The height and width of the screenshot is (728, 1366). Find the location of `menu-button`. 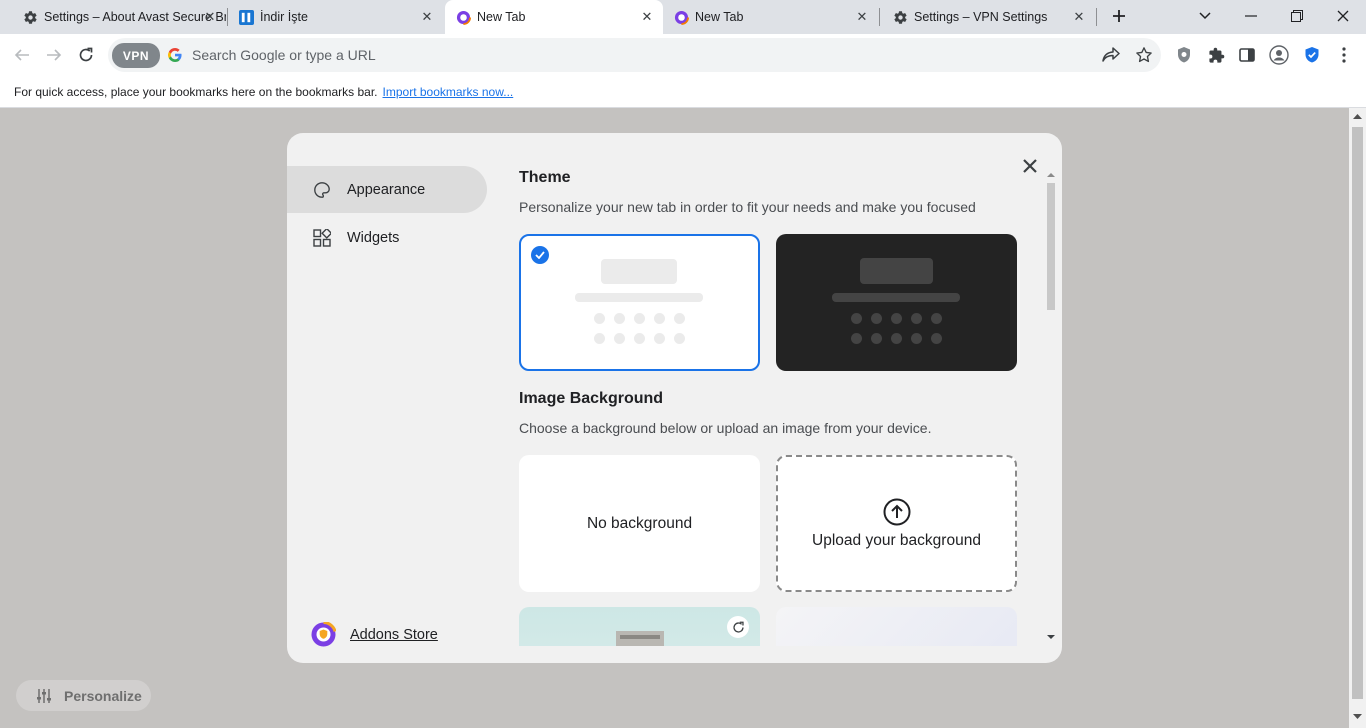

menu-button is located at coordinates (1344, 55).